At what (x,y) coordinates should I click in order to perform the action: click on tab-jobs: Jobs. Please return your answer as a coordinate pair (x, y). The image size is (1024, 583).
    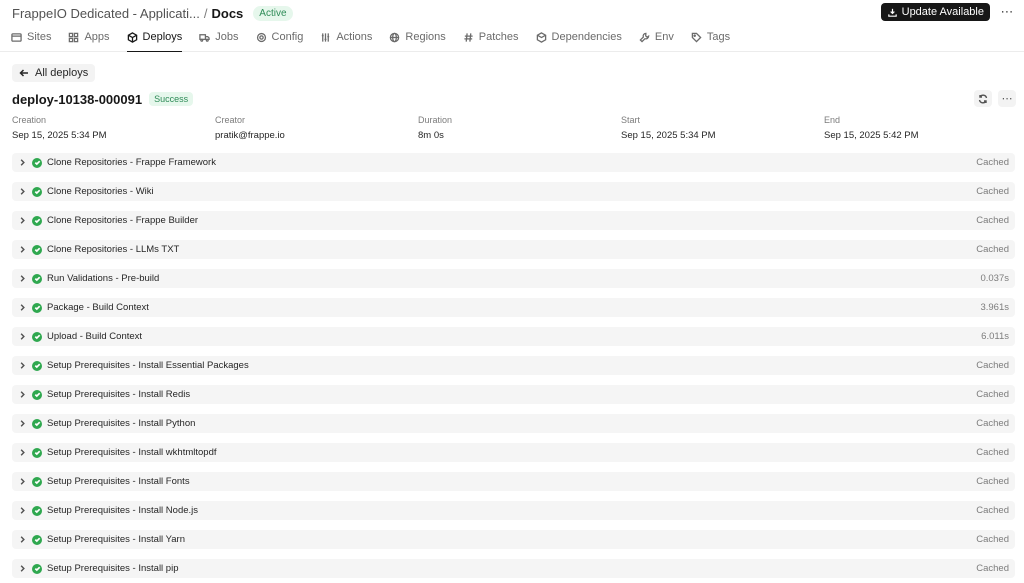
    Looking at the image, I should click on (223, 40).